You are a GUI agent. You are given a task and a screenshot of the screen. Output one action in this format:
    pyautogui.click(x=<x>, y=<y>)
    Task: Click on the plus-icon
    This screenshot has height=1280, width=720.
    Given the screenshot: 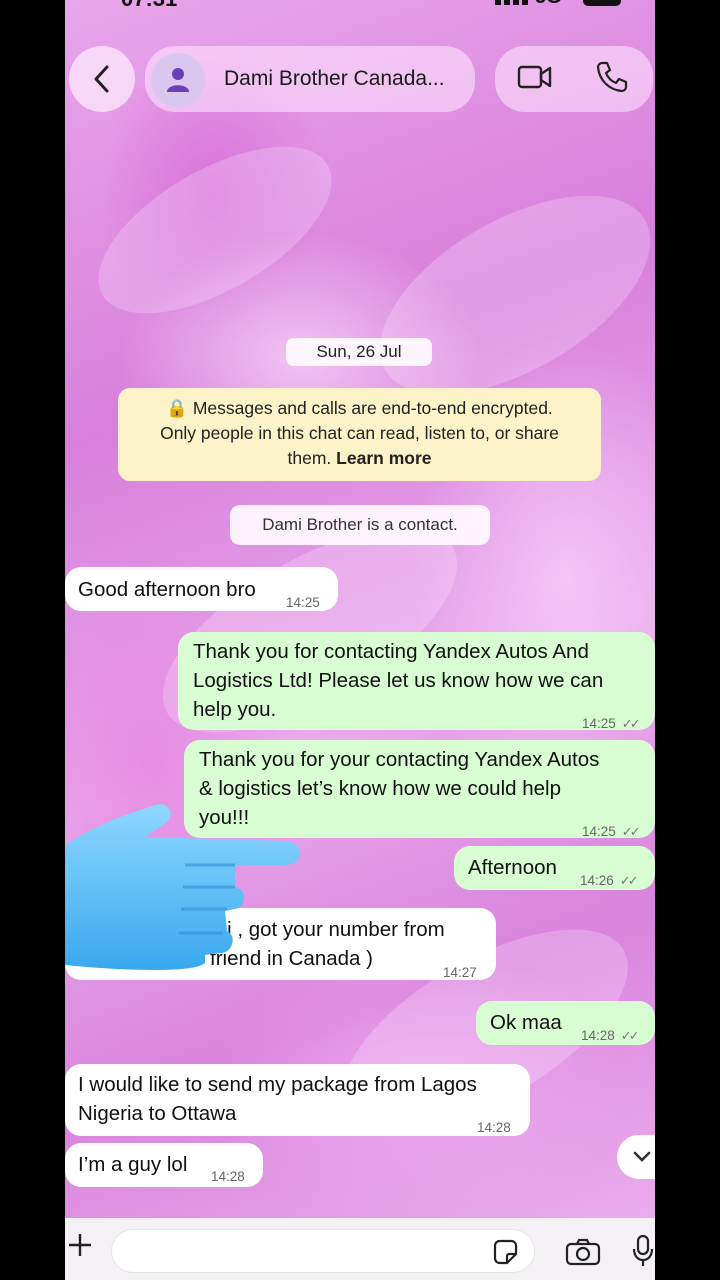 What is the action you would take?
    pyautogui.click(x=80, y=1245)
    